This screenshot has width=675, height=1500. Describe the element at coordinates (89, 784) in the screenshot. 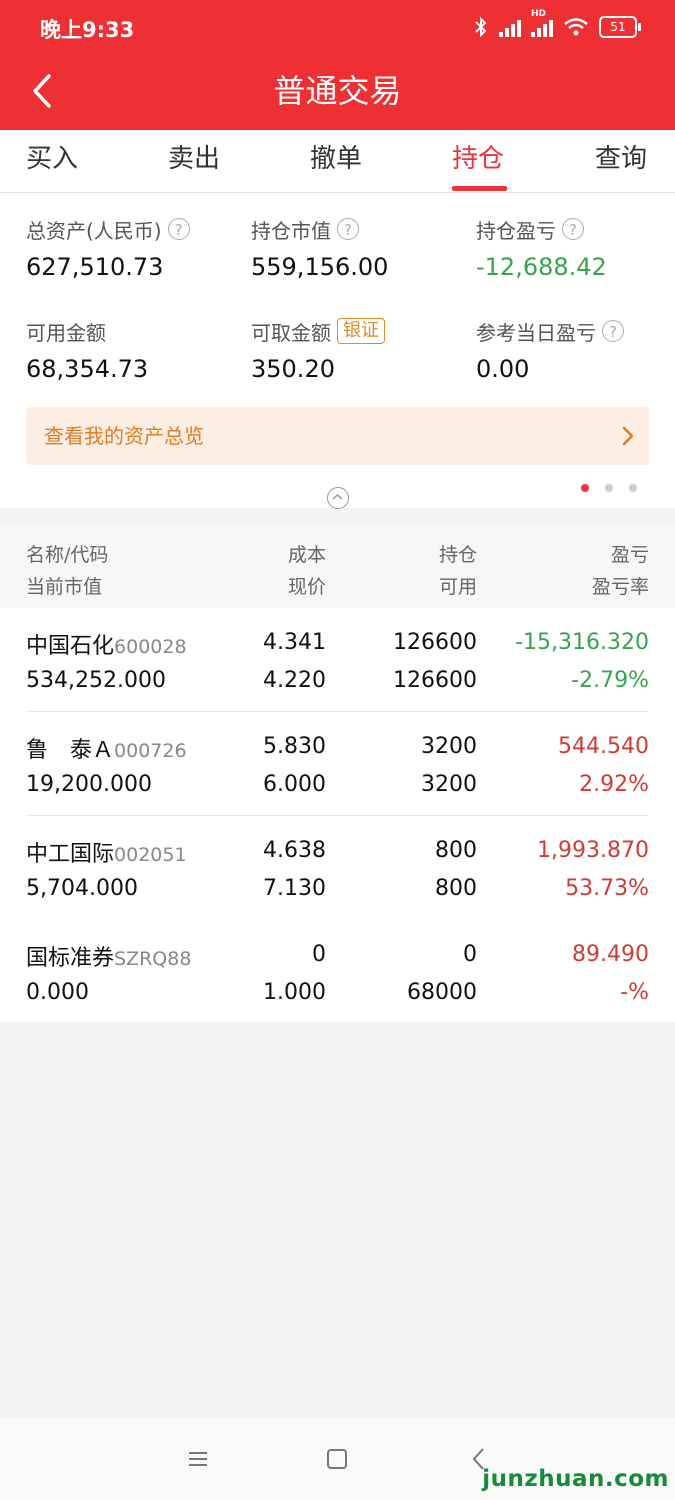

I see `stock-market-value: 19,200.000` at that location.